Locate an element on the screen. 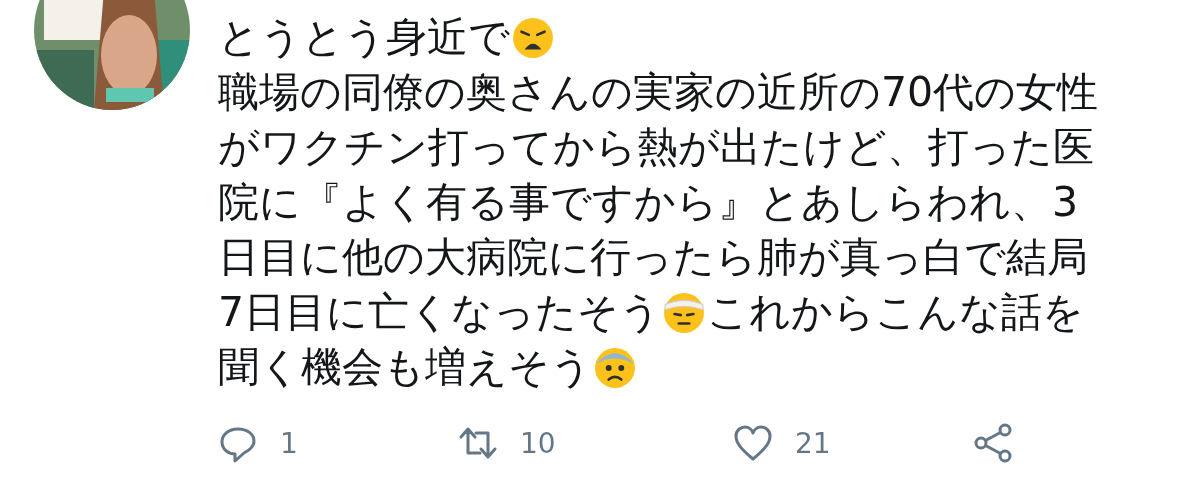 This screenshot has width=1200, height=504. heart-icon is located at coordinates (753, 443).